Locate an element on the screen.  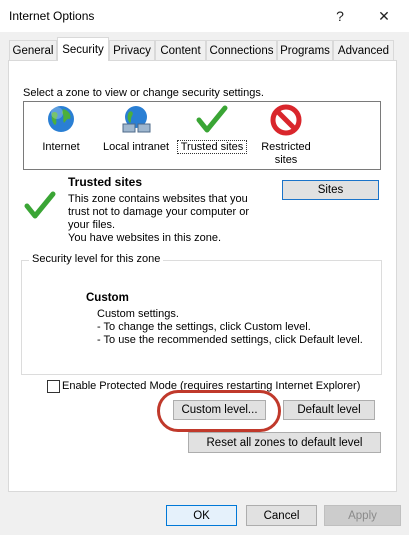
zone-item-internet: Internet is located at coordinates (61, 130).